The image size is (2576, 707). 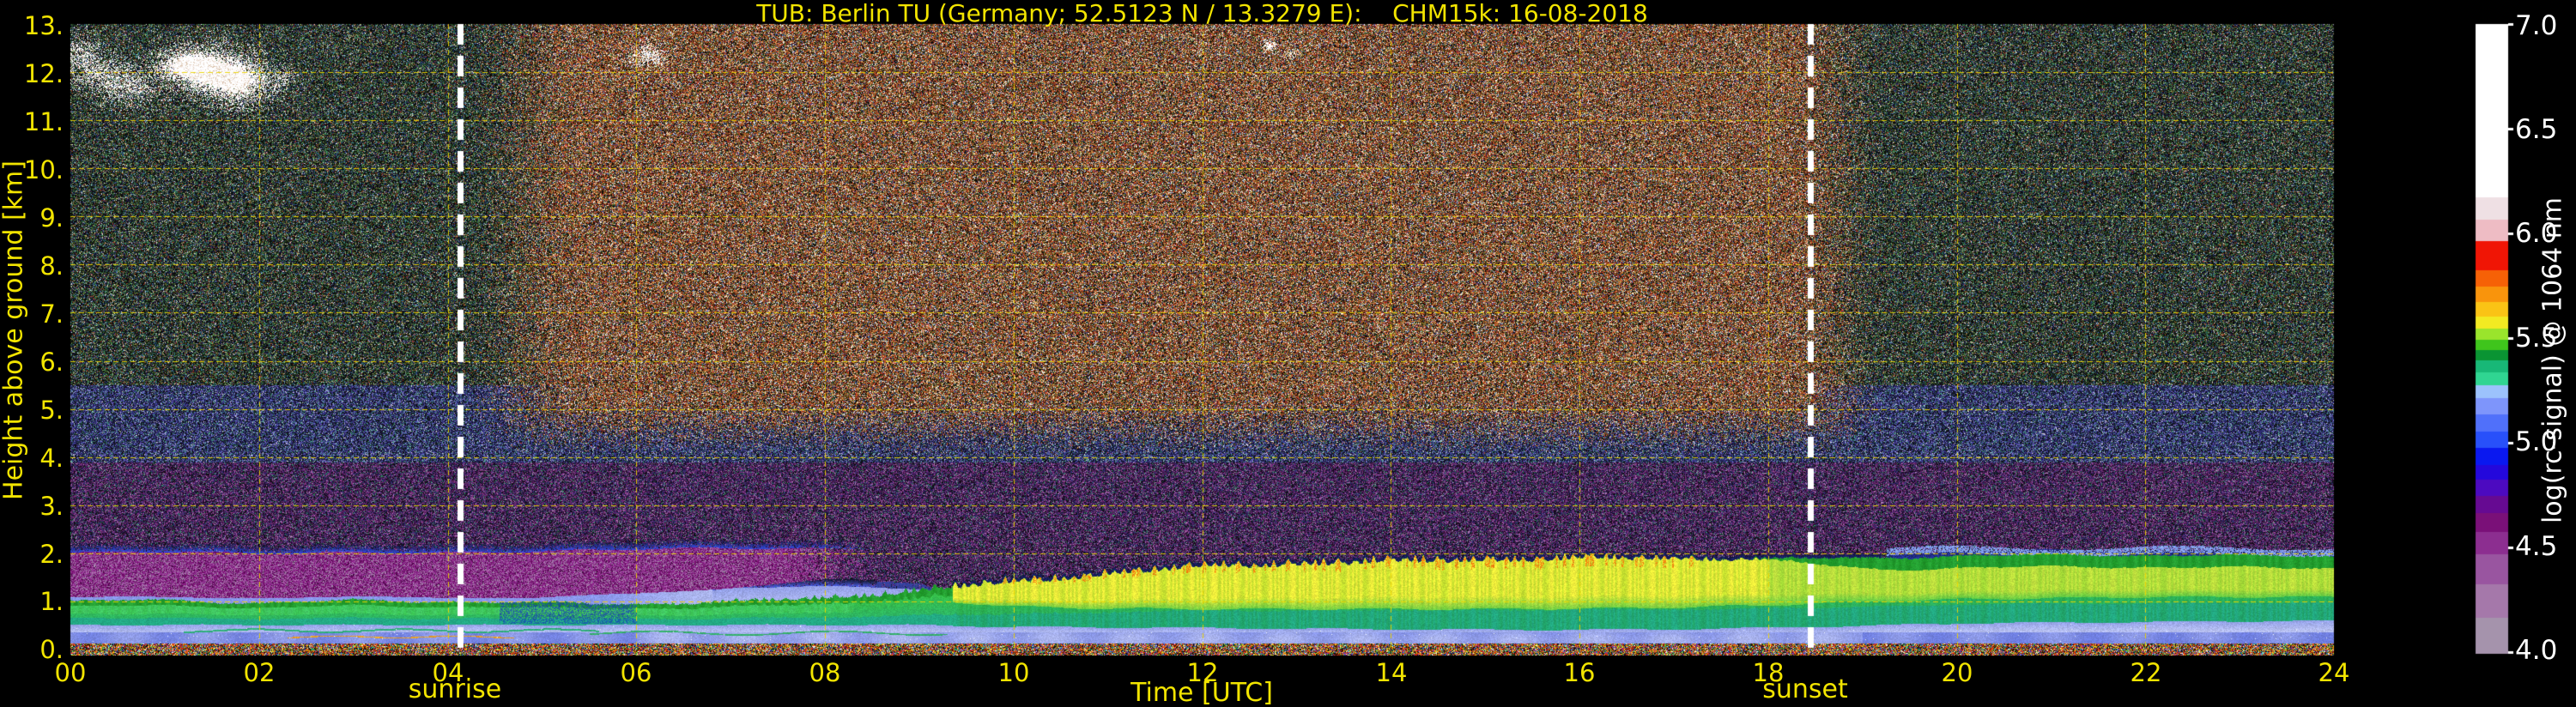 What do you see at coordinates (43, 170) in the screenshot?
I see `y-tick-10: 10.` at bounding box center [43, 170].